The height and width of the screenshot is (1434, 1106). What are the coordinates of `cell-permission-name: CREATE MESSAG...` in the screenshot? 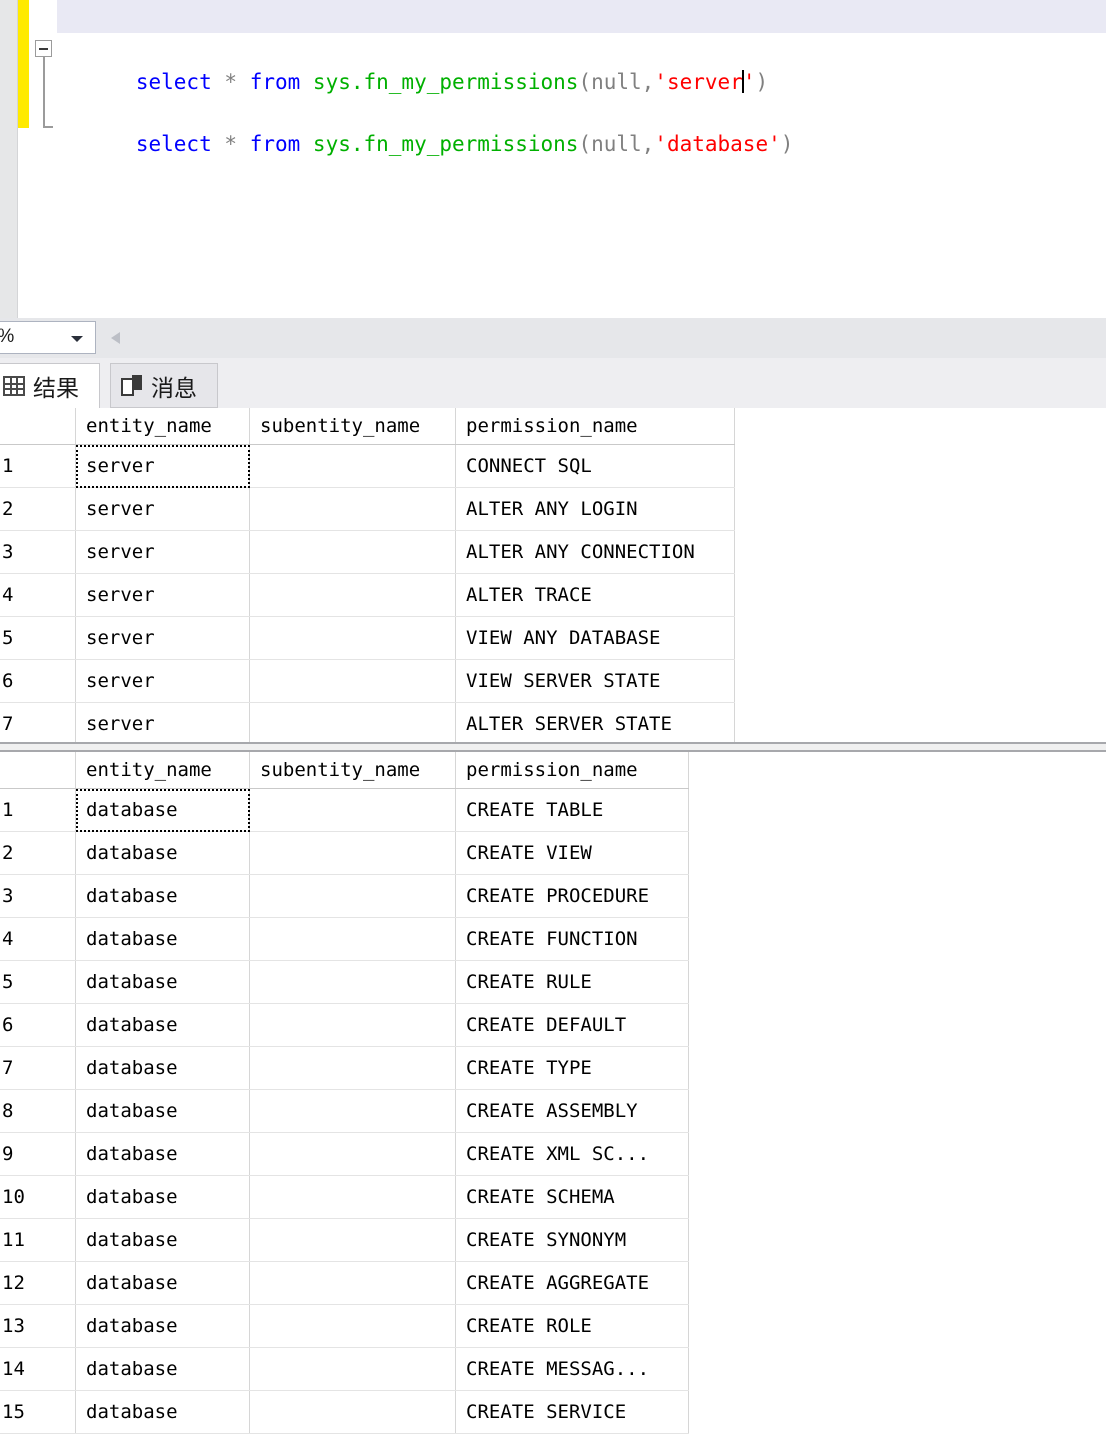 It's located at (572, 1369).